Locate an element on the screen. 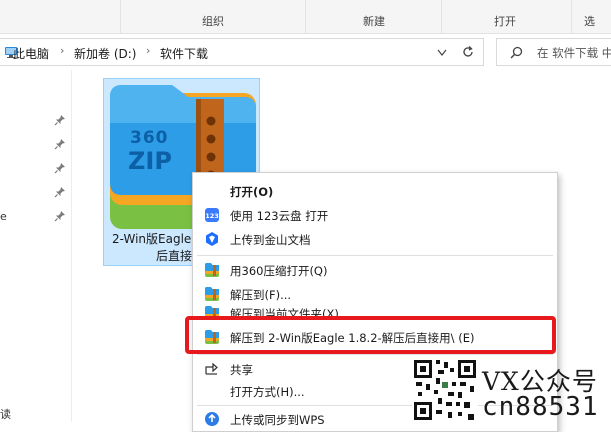 The width and height of the screenshot is (611, 432). menu-item-label: 共享 is located at coordinates (241, 370).